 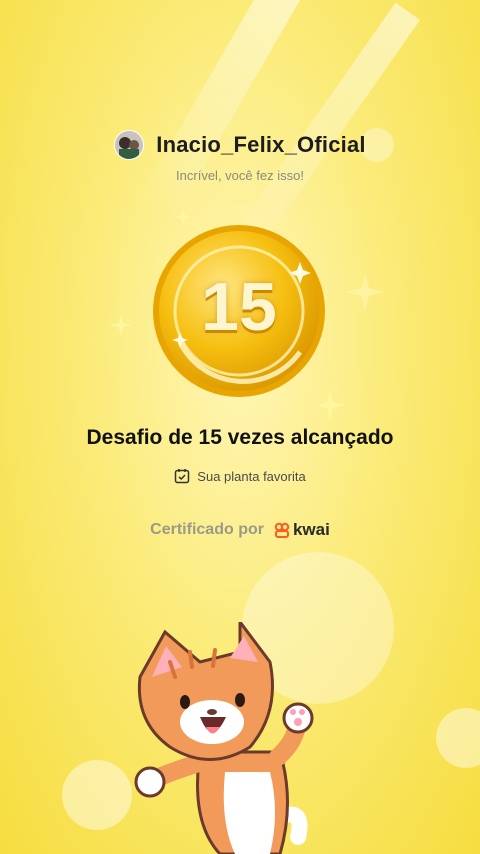 What do you see at coordinates (240, 175) in the screenshot?
I see `congrats-subtitle: Incrível, você fez isso!` at bounding box center [240, 175].